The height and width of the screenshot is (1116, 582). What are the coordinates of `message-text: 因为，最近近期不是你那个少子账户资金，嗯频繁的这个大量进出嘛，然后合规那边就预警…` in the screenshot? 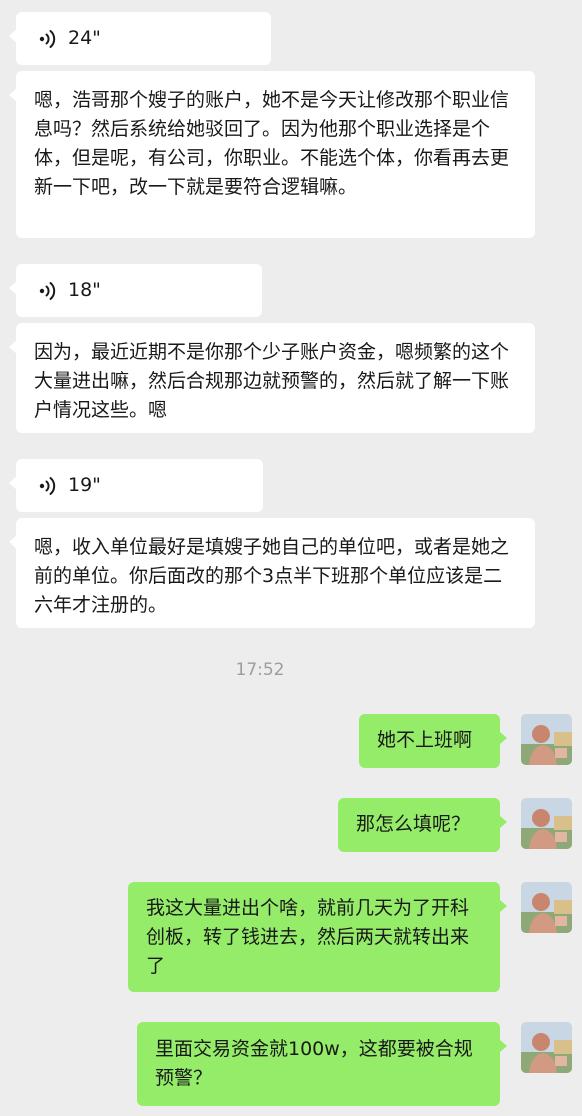 It's located at (272, 381).